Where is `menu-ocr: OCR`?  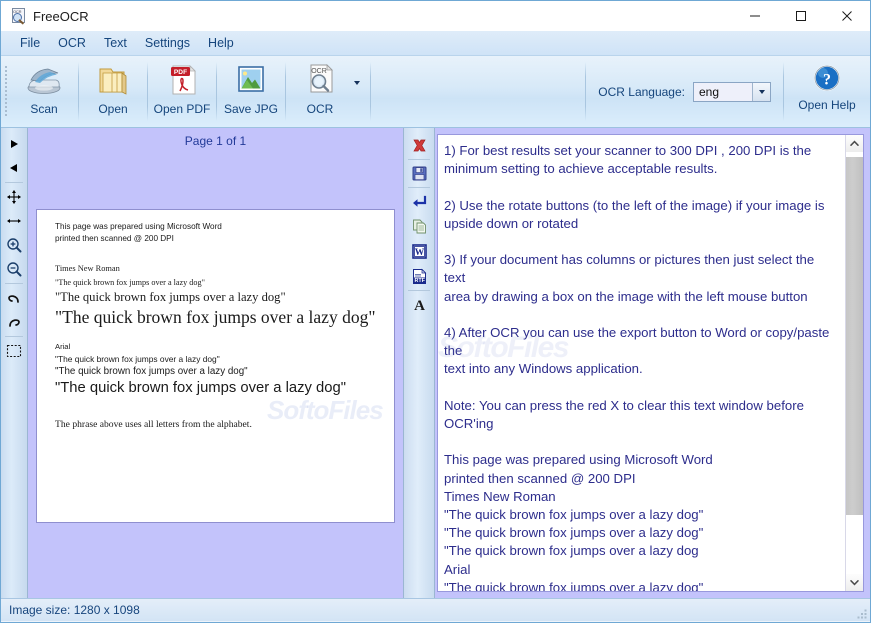
menu-ocr: OCR is located at coordinates (72, 43).